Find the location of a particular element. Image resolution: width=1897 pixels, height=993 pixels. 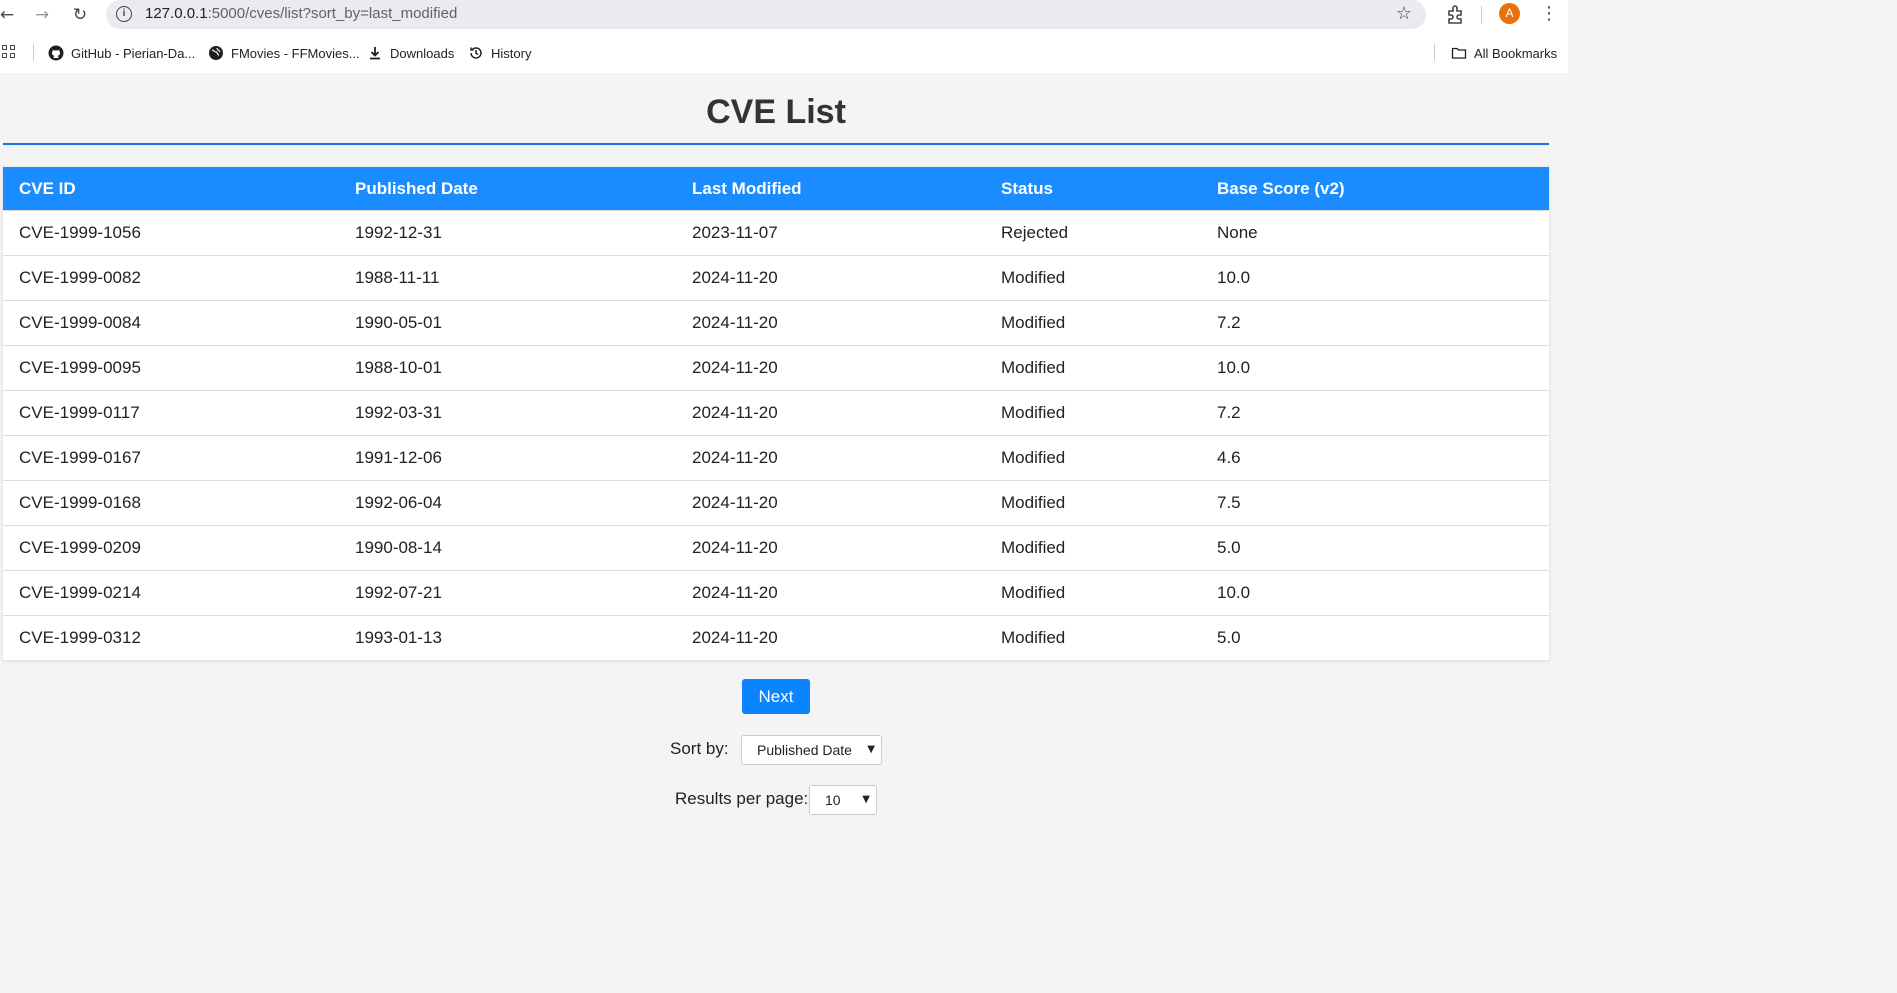

per-page-select: 10 ▼ is located at coordinates (843, 800).